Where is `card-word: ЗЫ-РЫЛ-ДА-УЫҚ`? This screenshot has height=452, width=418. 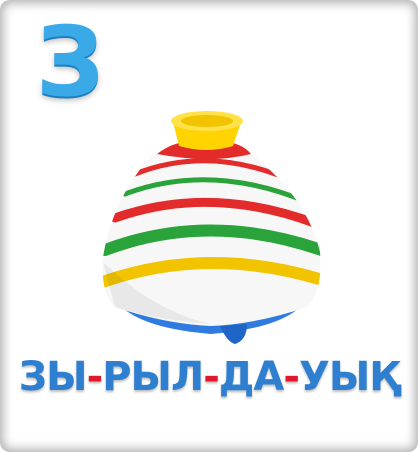
card-word: ЗЫ-РЫЛ-ДА-УЫҚ is located at coordinates (209, 377).